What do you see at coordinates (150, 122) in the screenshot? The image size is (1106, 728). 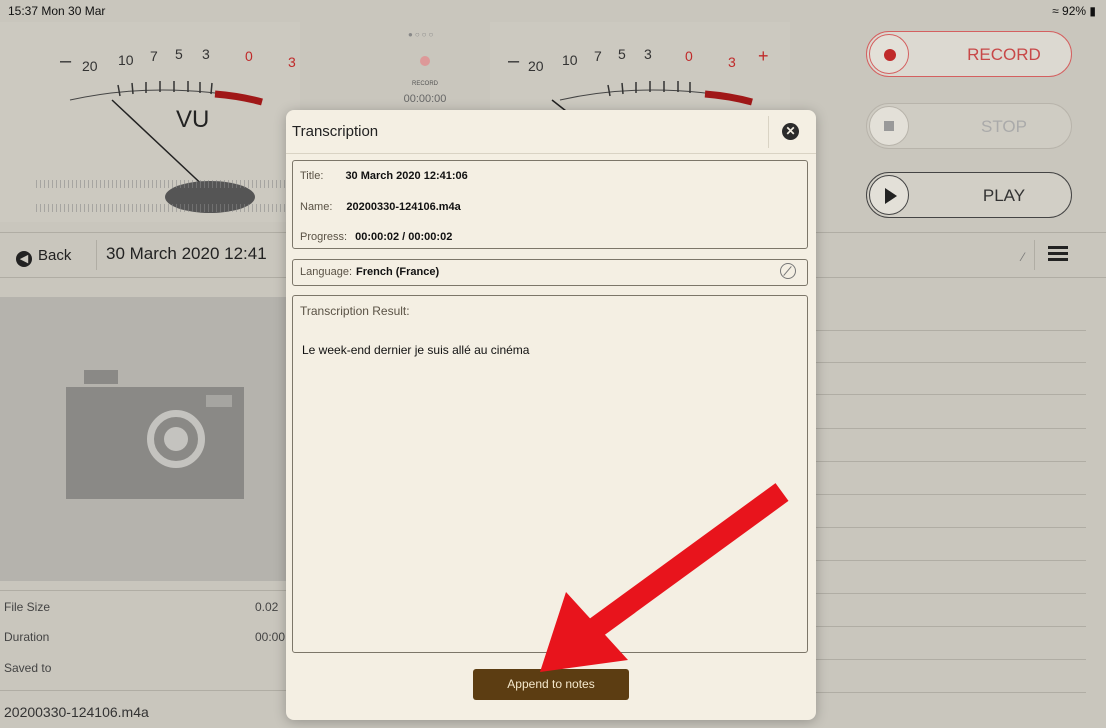 I see `vu-meter-left: – 20 10 7 5 3 0 3 + VU` at bounding box center [150, 122].